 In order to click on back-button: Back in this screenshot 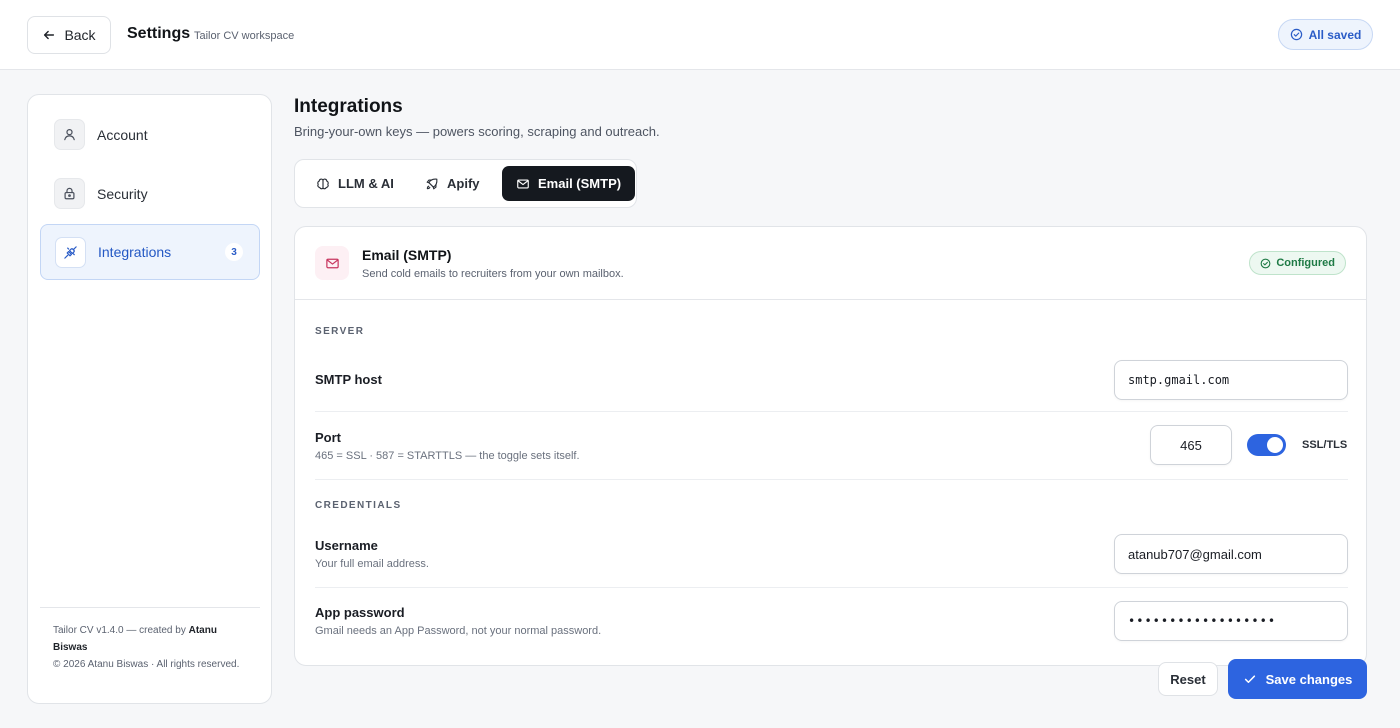, I will do `click(69, 35)`.